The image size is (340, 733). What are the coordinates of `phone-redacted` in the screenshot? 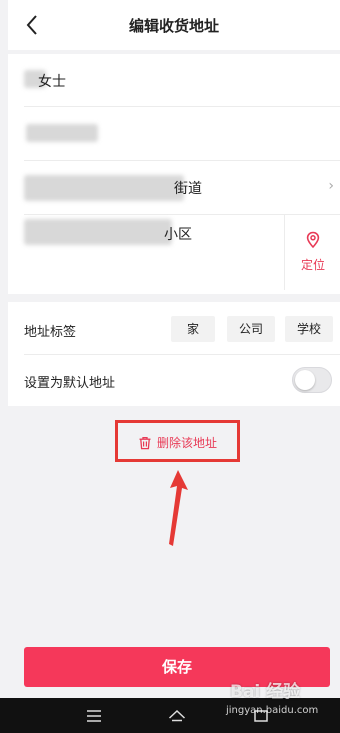 It's located at (62, 133).